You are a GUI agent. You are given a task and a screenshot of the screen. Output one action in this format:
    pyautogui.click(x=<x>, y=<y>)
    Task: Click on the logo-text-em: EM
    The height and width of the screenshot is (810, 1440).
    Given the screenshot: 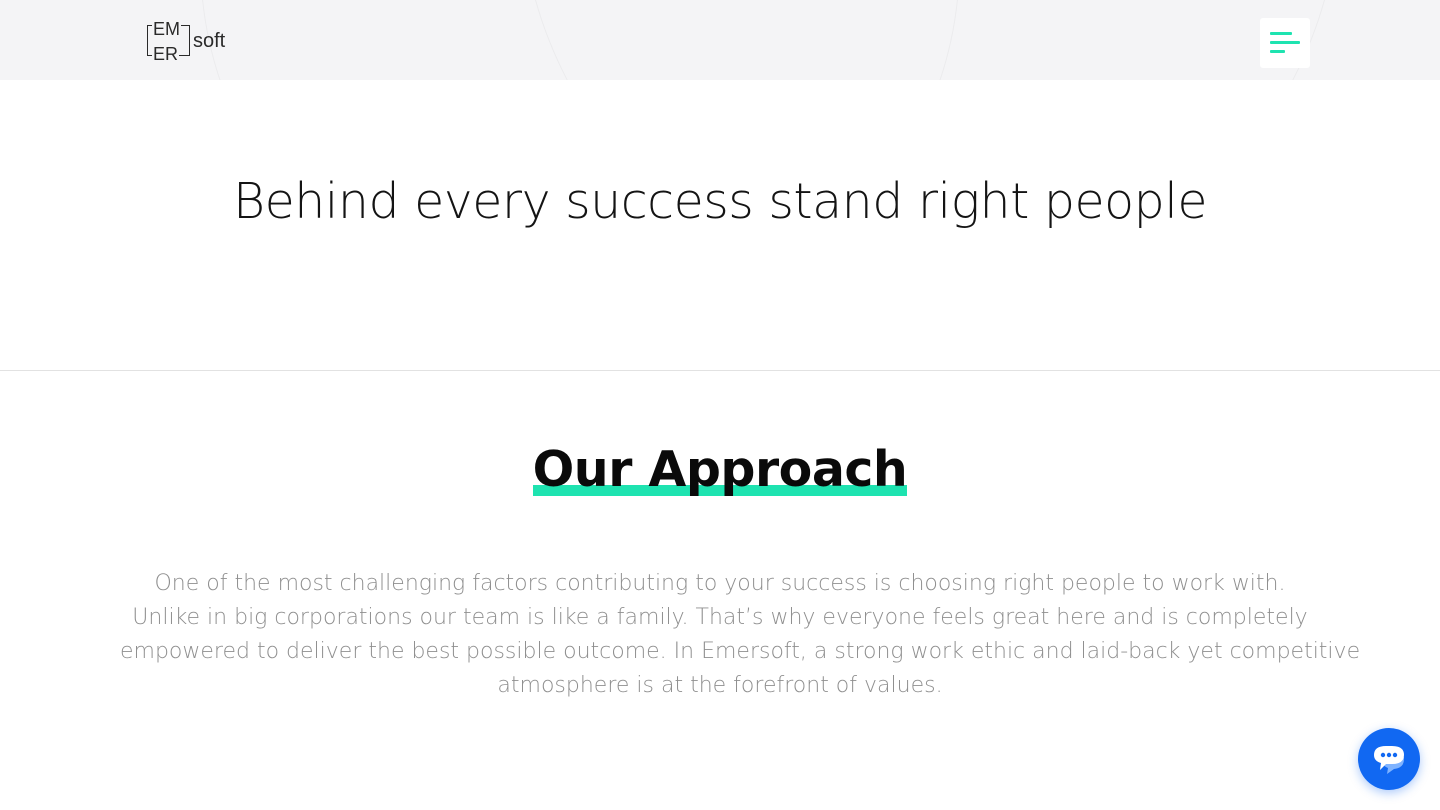 What is the action you would take?
    pyautogui.click(x=166, y=29)
    